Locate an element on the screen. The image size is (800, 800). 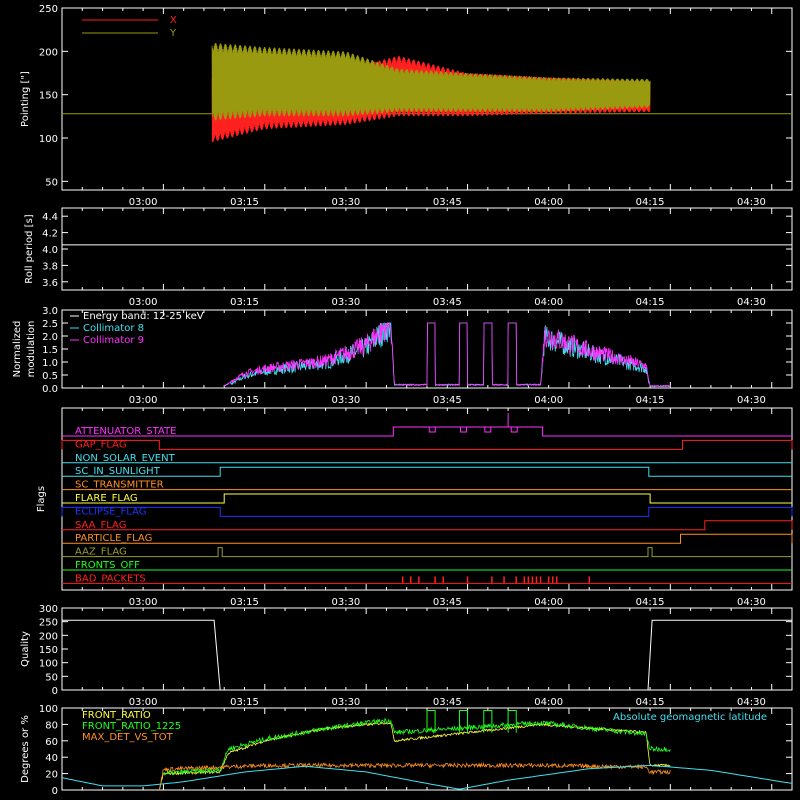
quality-ytick-label-2: 100 is located at coordinates (48, 664).